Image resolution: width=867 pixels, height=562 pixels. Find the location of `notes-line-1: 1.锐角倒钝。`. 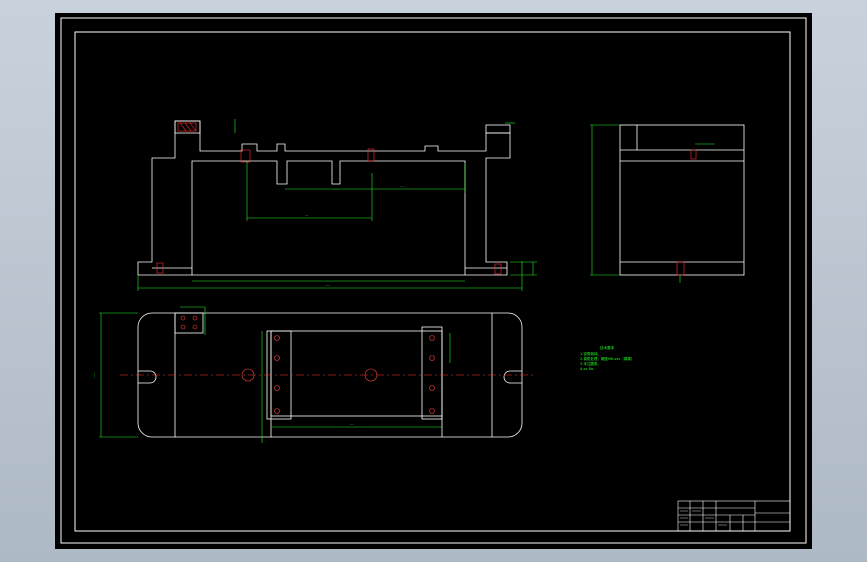

notes-line-1: 1.锐角倒钝。 is located at coordinates (590, 353).